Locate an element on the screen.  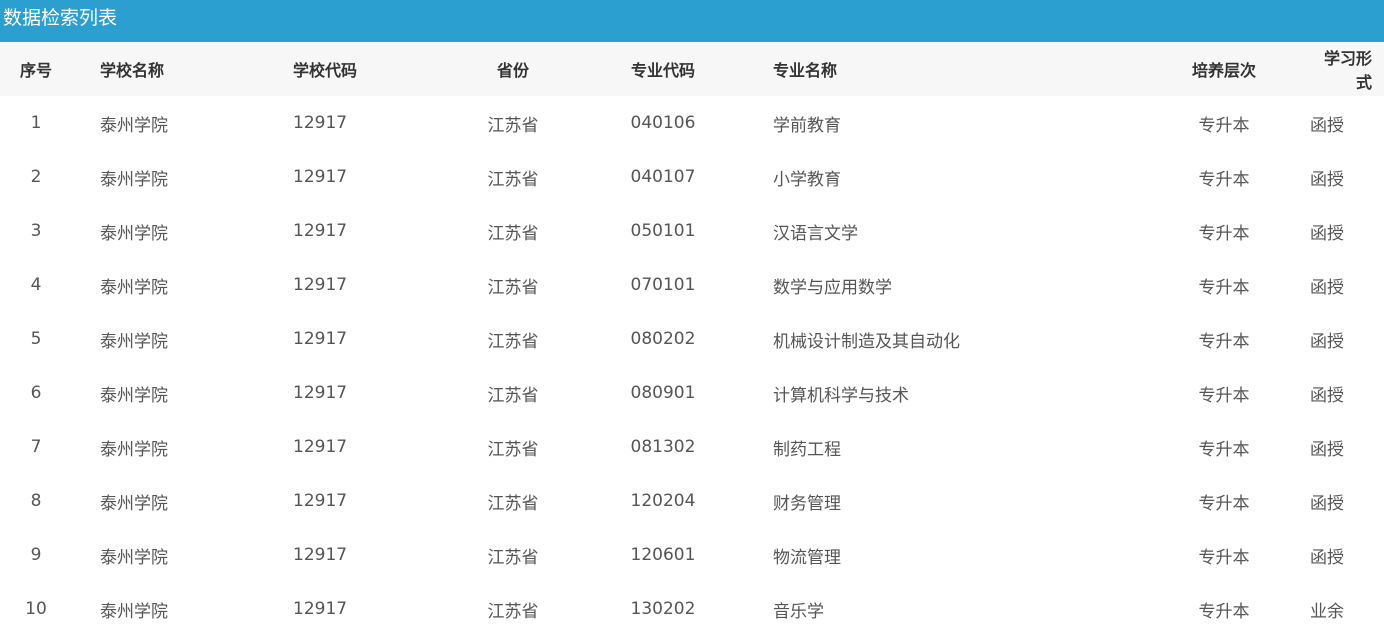
column-header-study-form: 学习形式 is located at coordinates (1347, 70).